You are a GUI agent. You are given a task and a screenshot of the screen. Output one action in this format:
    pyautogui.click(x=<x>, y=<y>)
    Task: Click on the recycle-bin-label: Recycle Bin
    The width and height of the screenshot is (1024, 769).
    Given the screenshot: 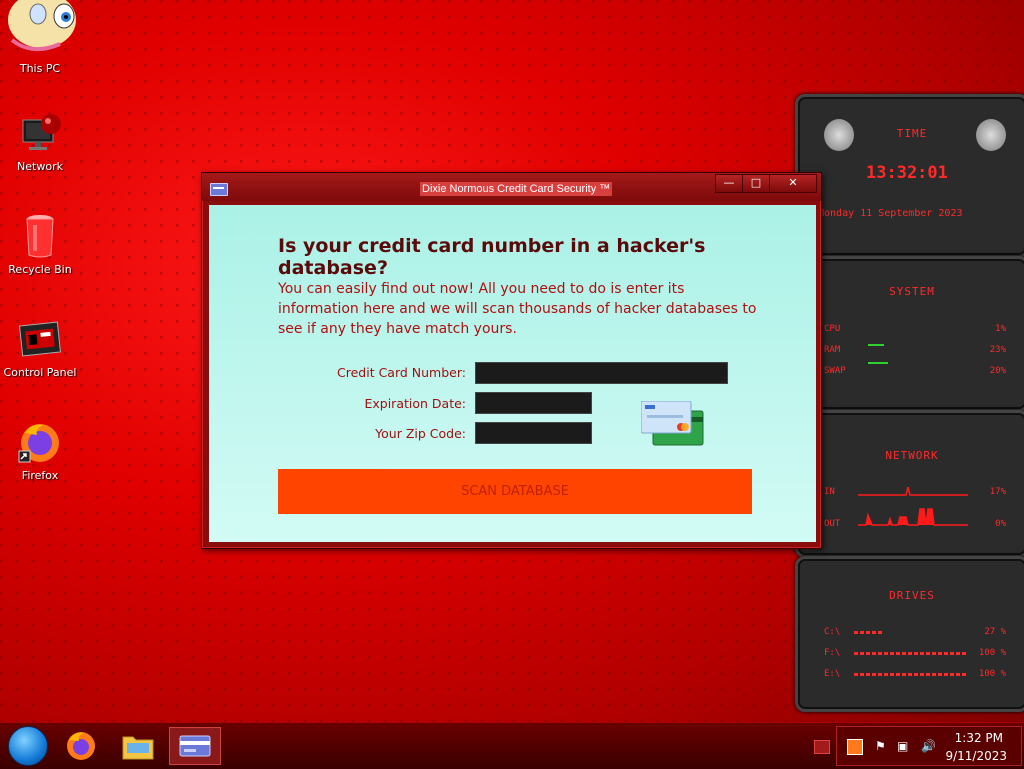 What is the action you would take?
    pyautogui.click(x=40, y=269)
    